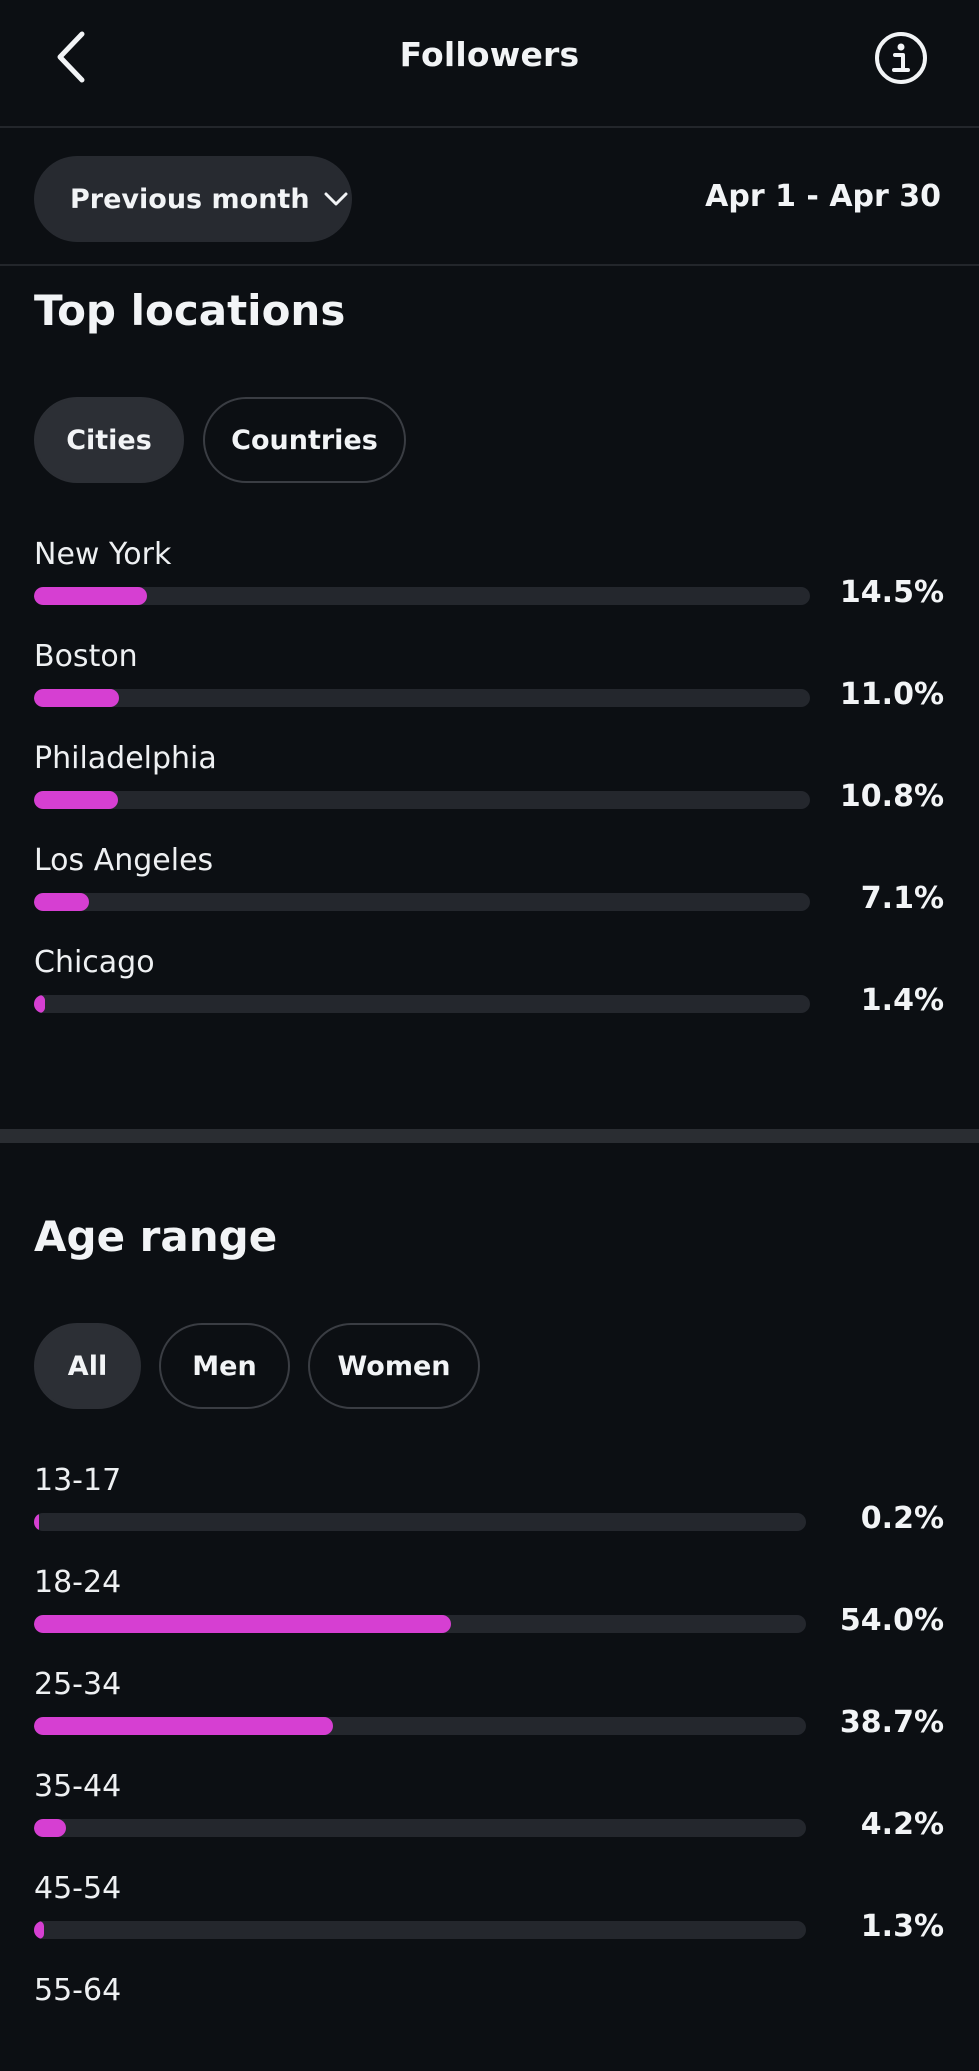 The image size is (979, 2071). Describe the element at coordinates (86, 656) in the screenshot. I see `stat-label: Boston` at that location.